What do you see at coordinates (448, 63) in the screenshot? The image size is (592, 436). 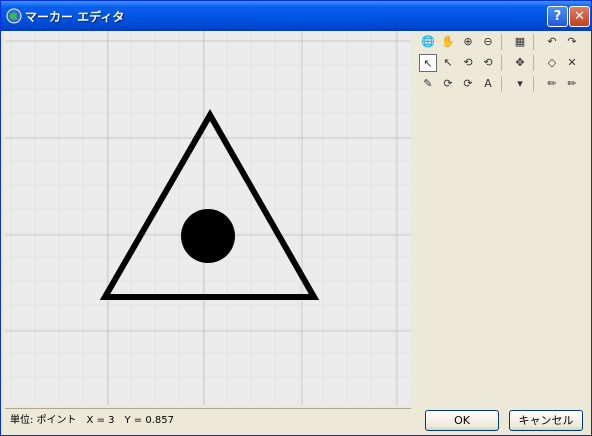 I see `direct-select-icon: ↖` at bounding box center [448, 63].